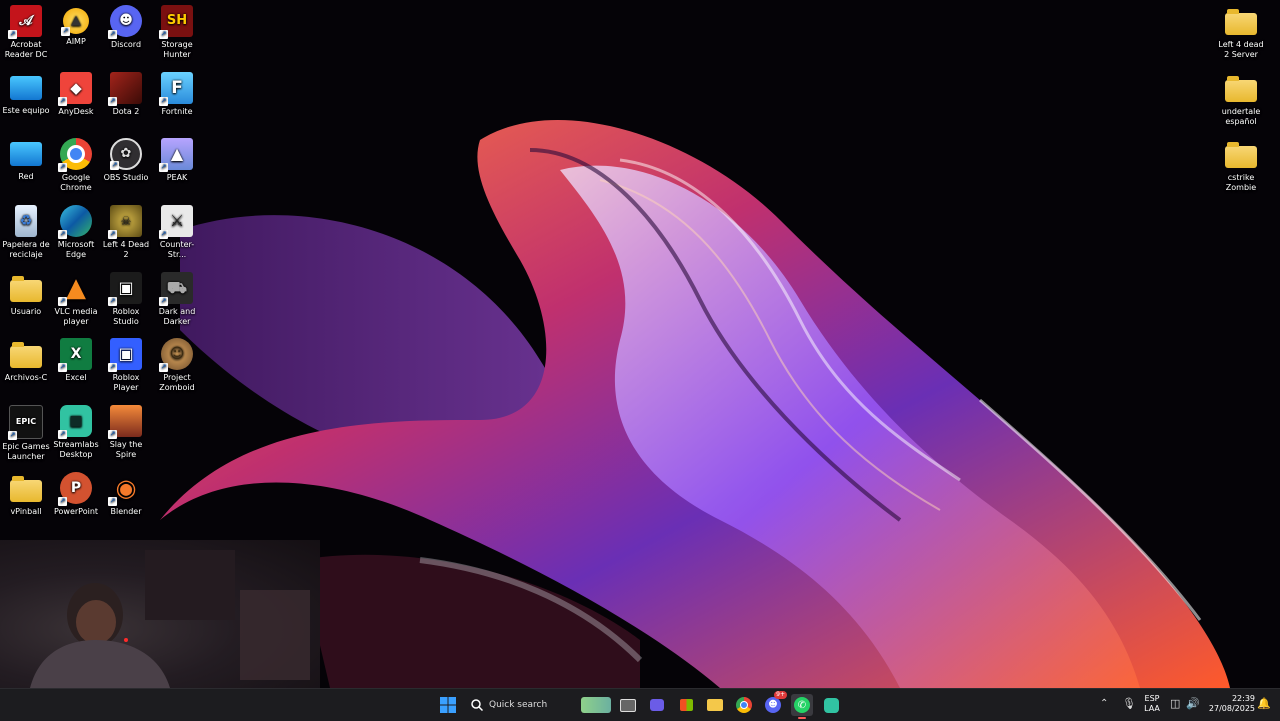  What do you see at coordinates (126, 232) in the screenshot?
I see `desktop-icon-l4d2: ☠ ↗ Left 4 Dead 2` at bounding box center [126, 232].